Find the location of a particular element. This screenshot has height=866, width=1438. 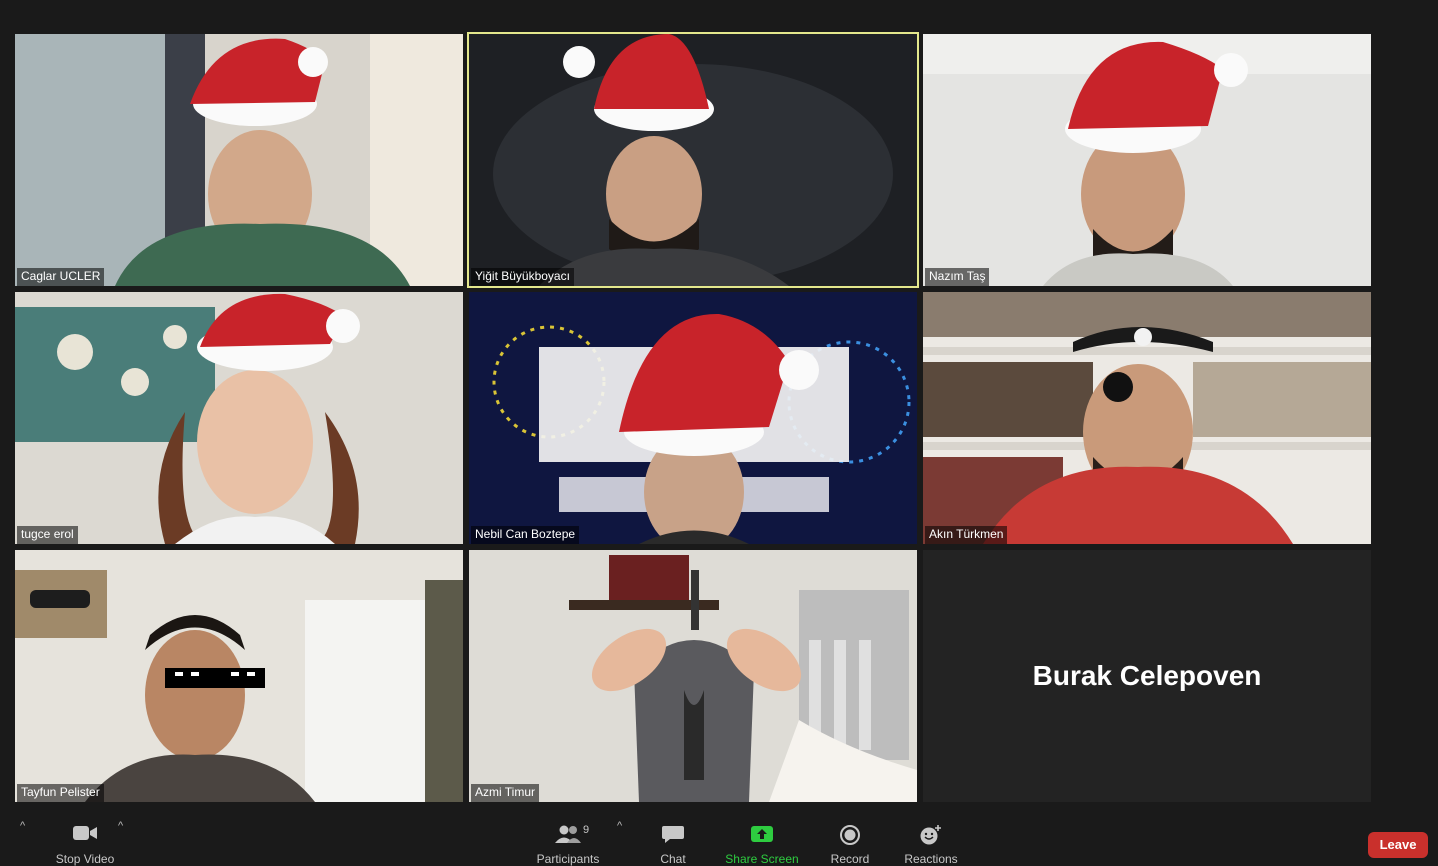

record-label: Record is located at coordinates (850, 859).